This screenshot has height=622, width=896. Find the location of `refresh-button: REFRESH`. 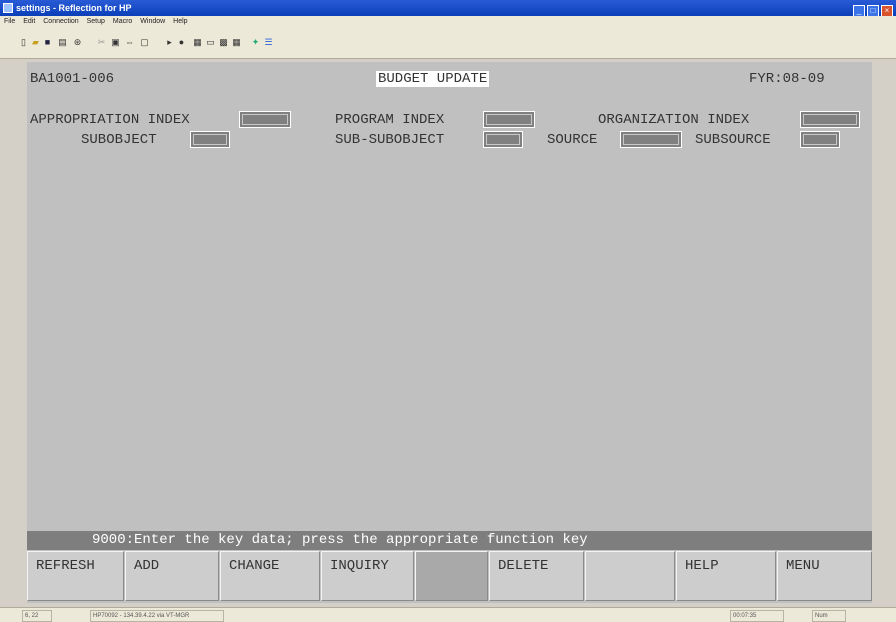

refresh-button: REFRESH is located at coordinates (75, 576).